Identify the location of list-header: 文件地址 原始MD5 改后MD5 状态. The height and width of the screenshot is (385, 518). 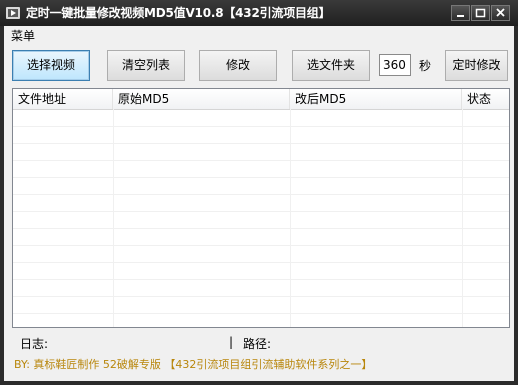
(261, 99).